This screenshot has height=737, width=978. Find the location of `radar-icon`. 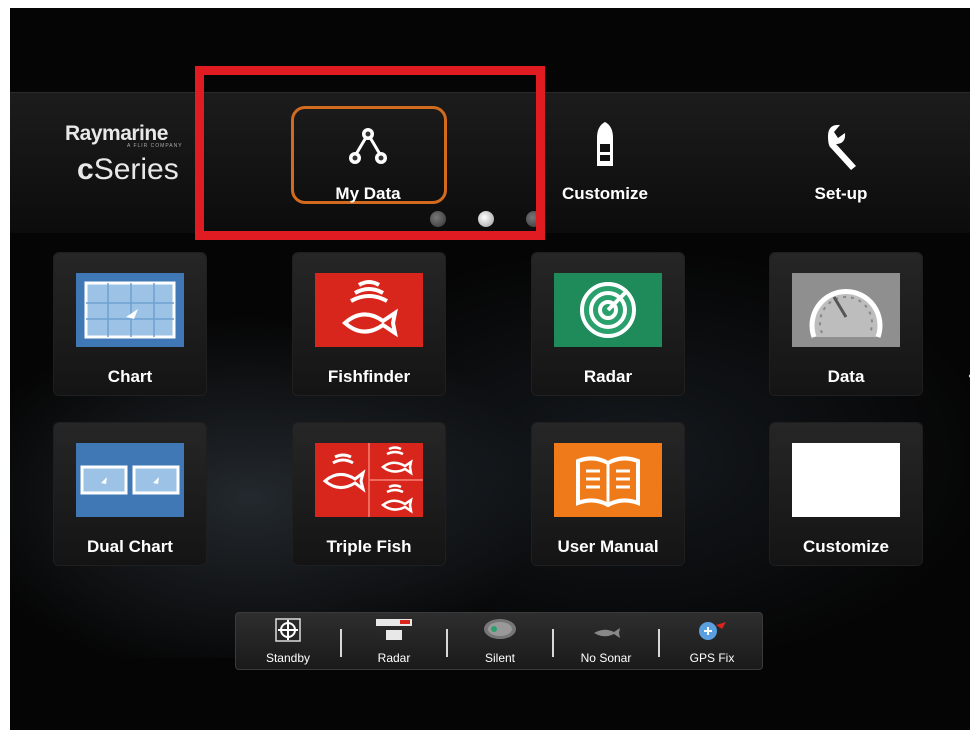

radar-icon is located at coordinates (608, 310).